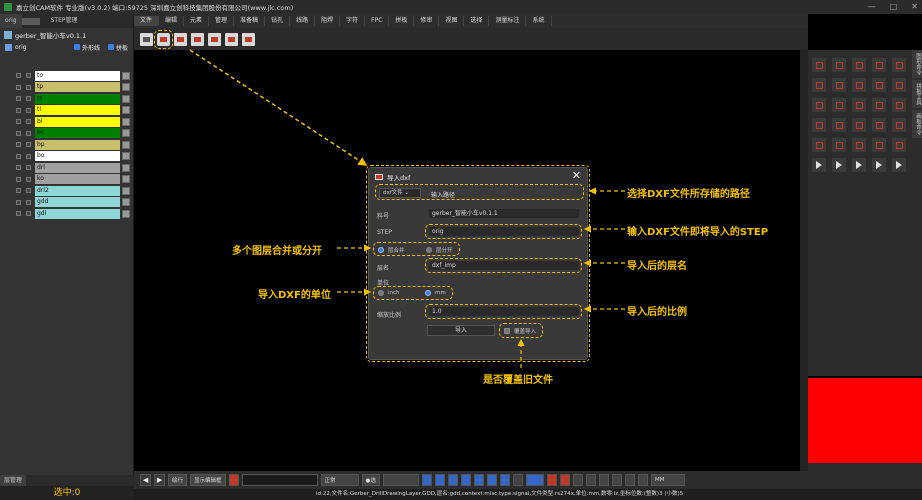 The width and height of the screenshot is (922, 500). Describe the element at coordinates (508, 21) in the screenshot. I see `menu-item: 测量标注` at that location.